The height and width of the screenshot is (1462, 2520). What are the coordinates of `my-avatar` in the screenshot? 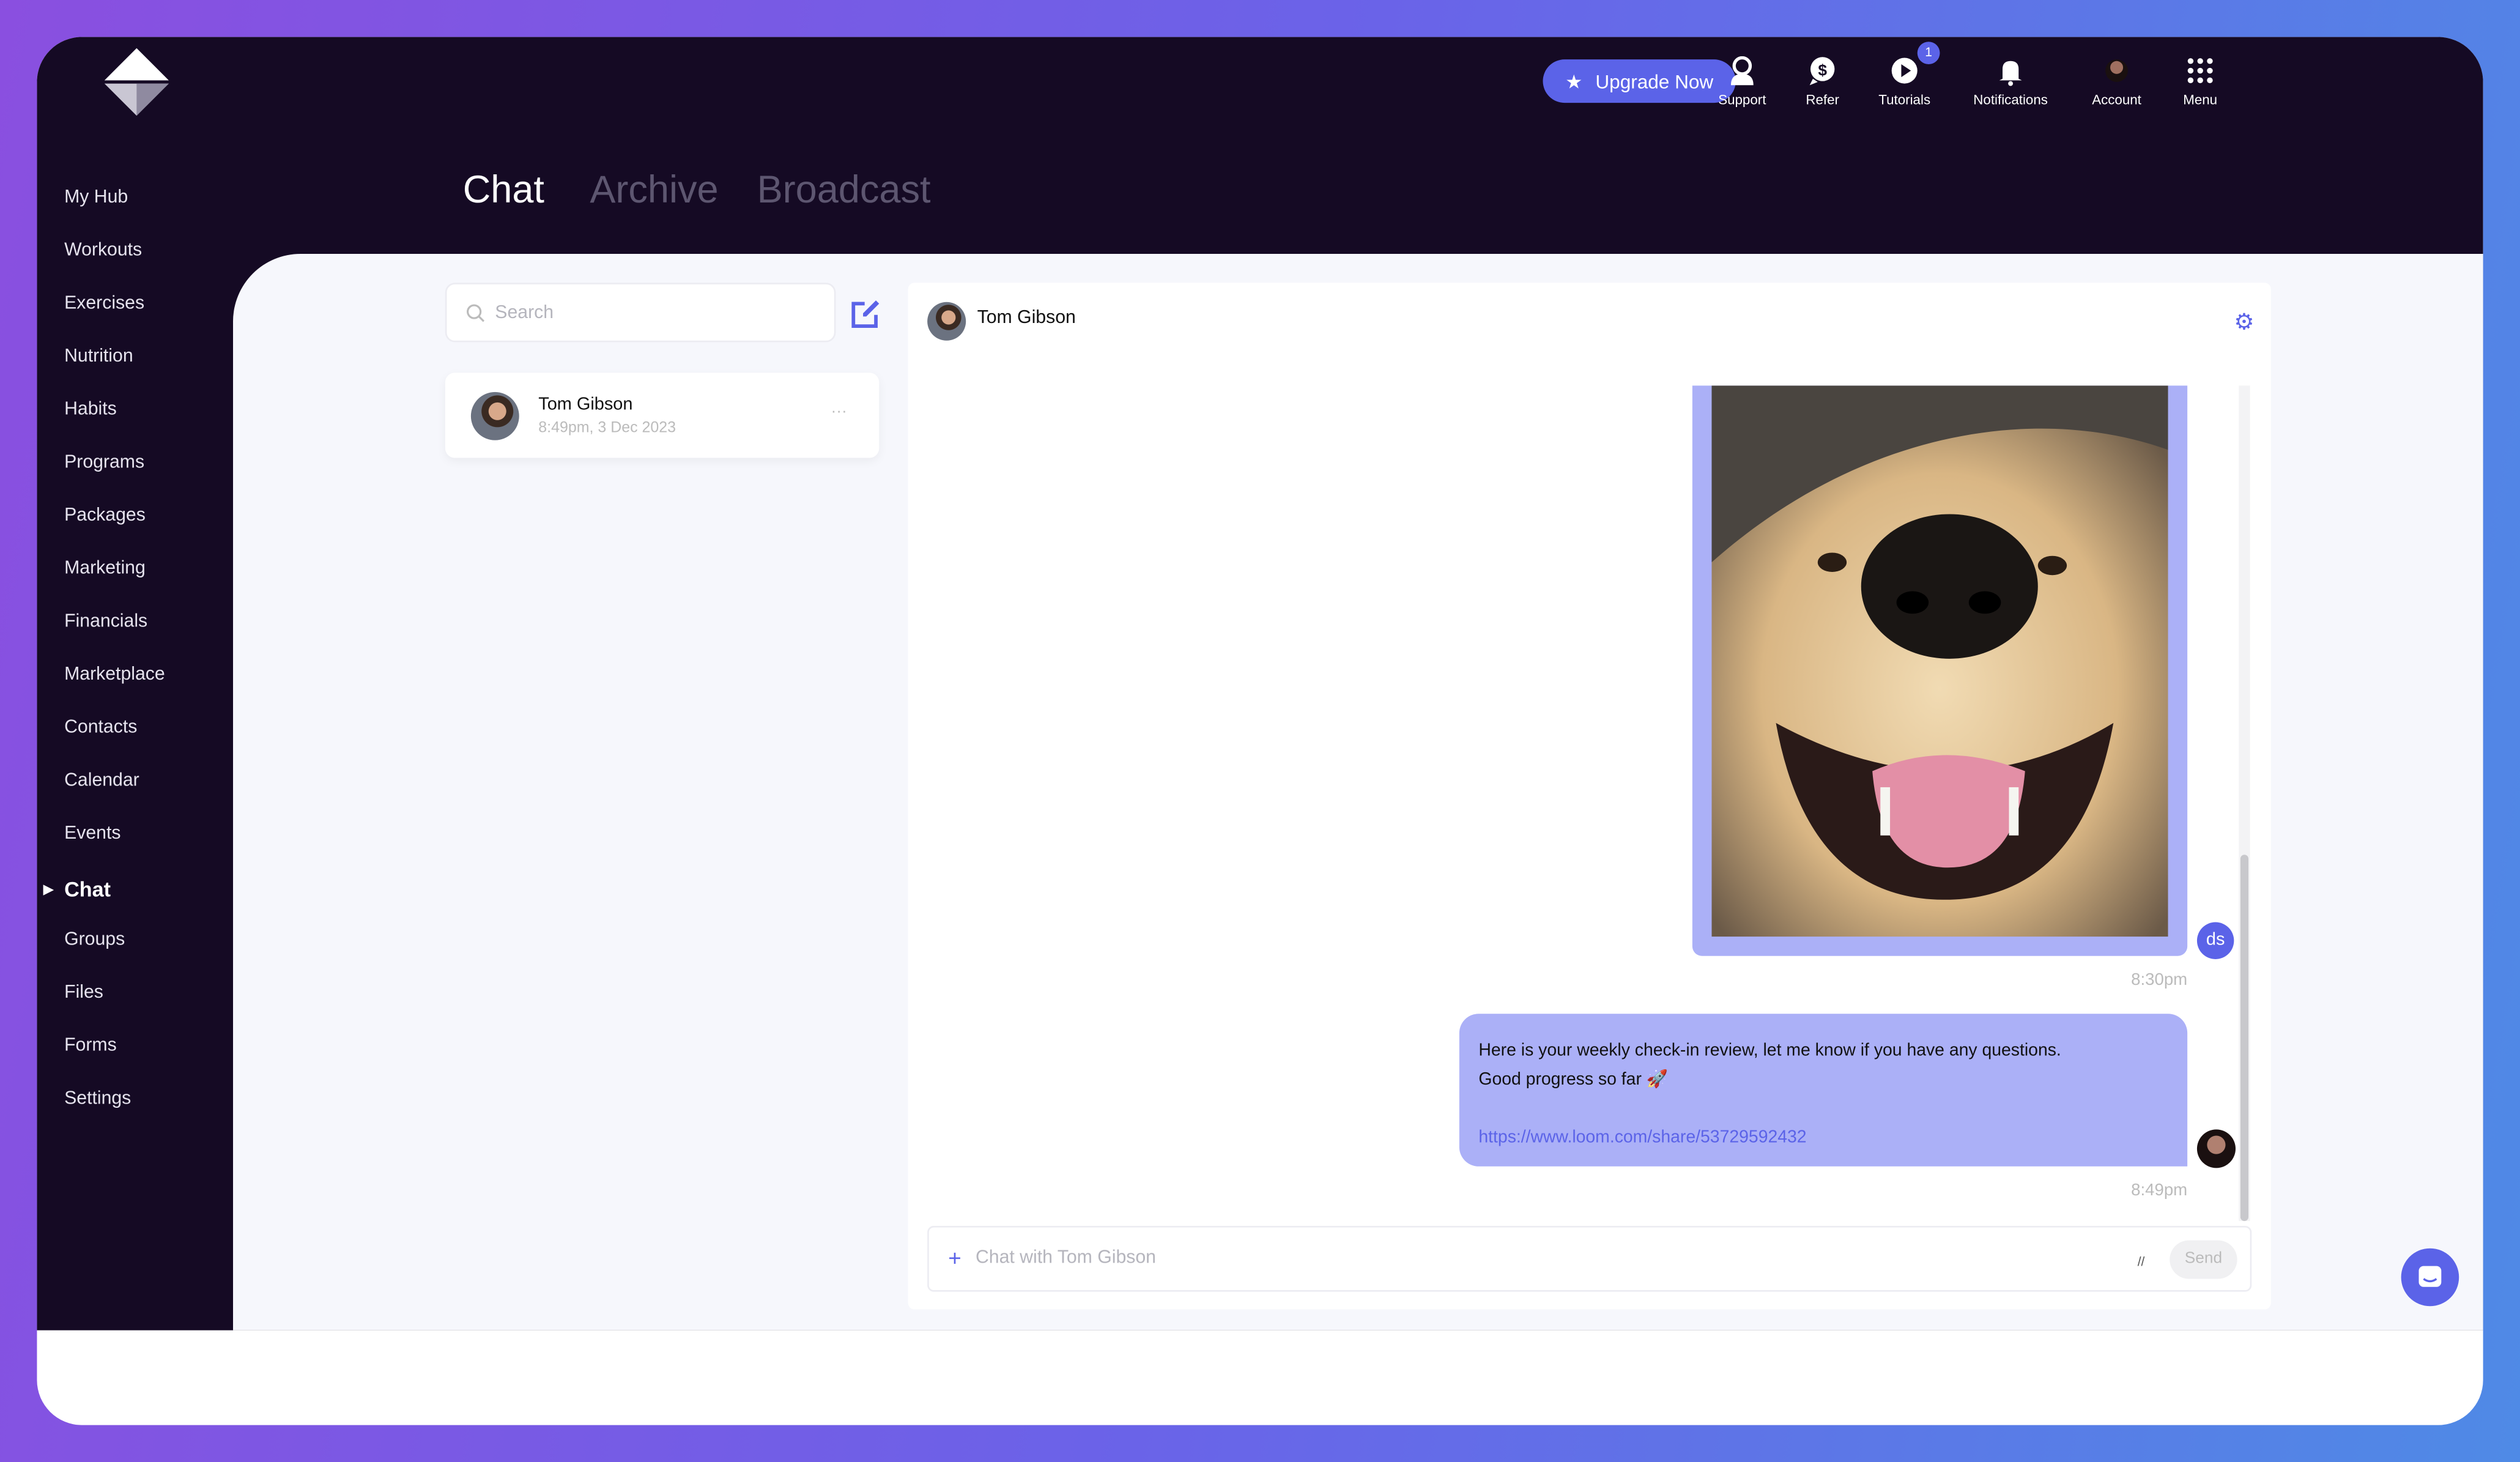 It's located at (2216, 1149).